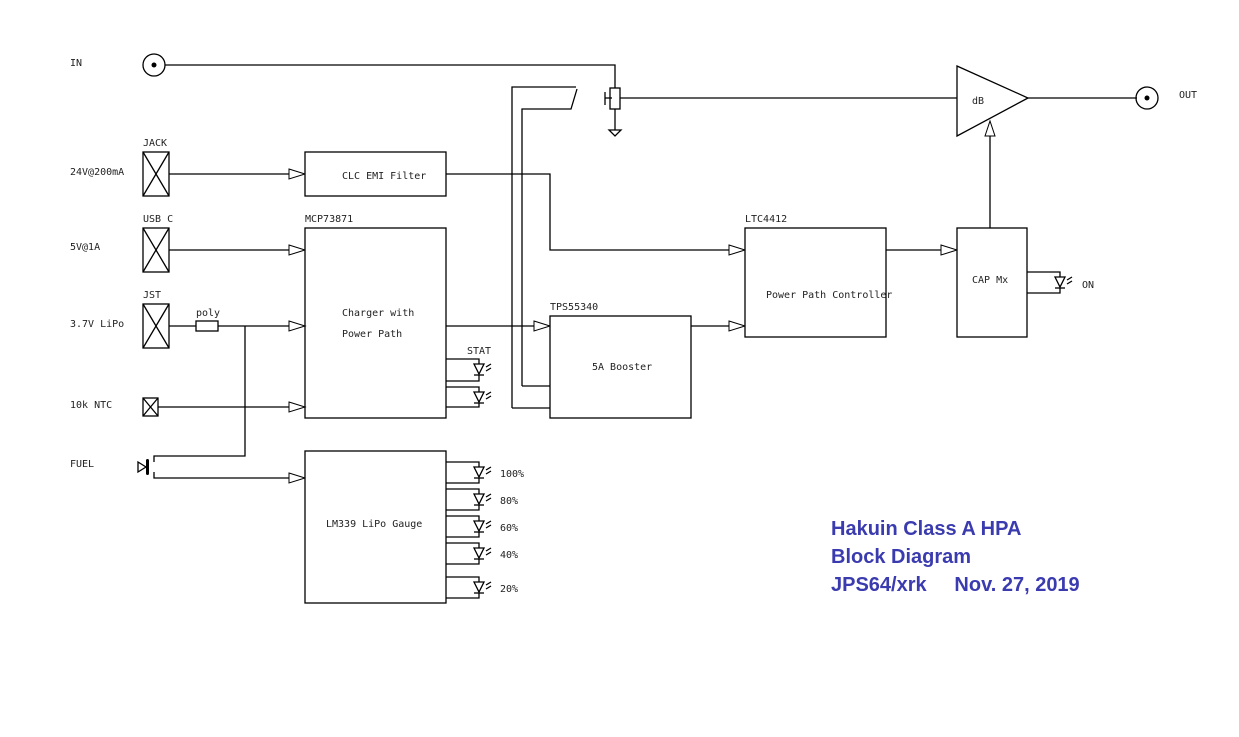 The width and height of the screenshot is (1239, 737). I want to click on gauge-led-40-icon: 40%, so click(482, 553).